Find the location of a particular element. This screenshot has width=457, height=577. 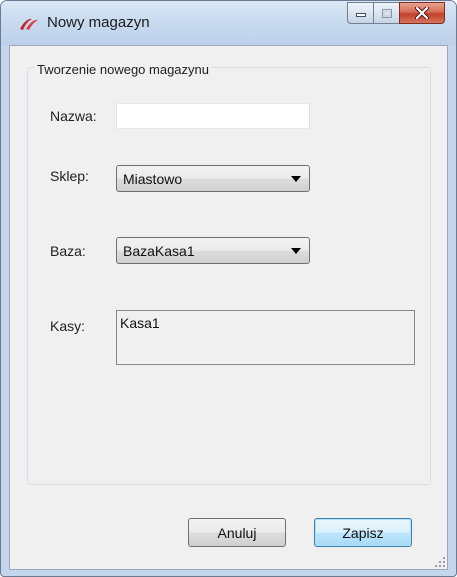

close-icon is located at coordinates (422, 13).